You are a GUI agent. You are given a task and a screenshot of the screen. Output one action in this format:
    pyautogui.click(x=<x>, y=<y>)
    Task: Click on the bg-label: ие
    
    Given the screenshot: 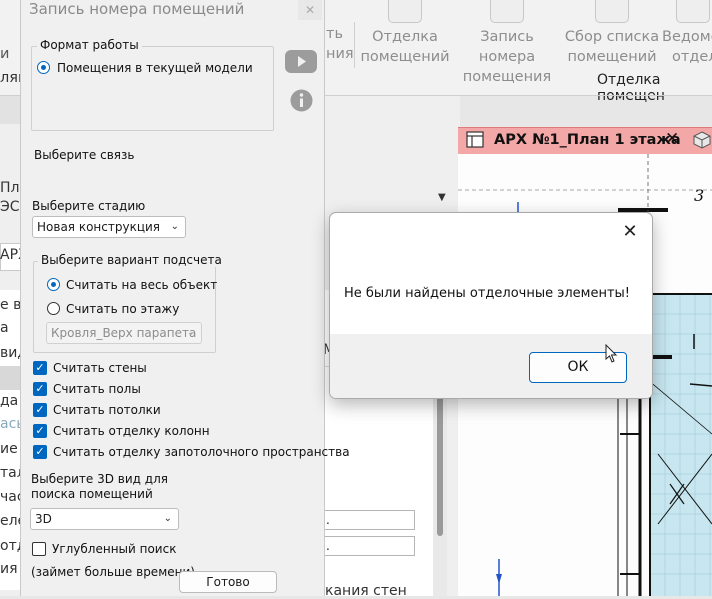 What is the action you would take?
    pyautogui.click(x=9, y=449)
    